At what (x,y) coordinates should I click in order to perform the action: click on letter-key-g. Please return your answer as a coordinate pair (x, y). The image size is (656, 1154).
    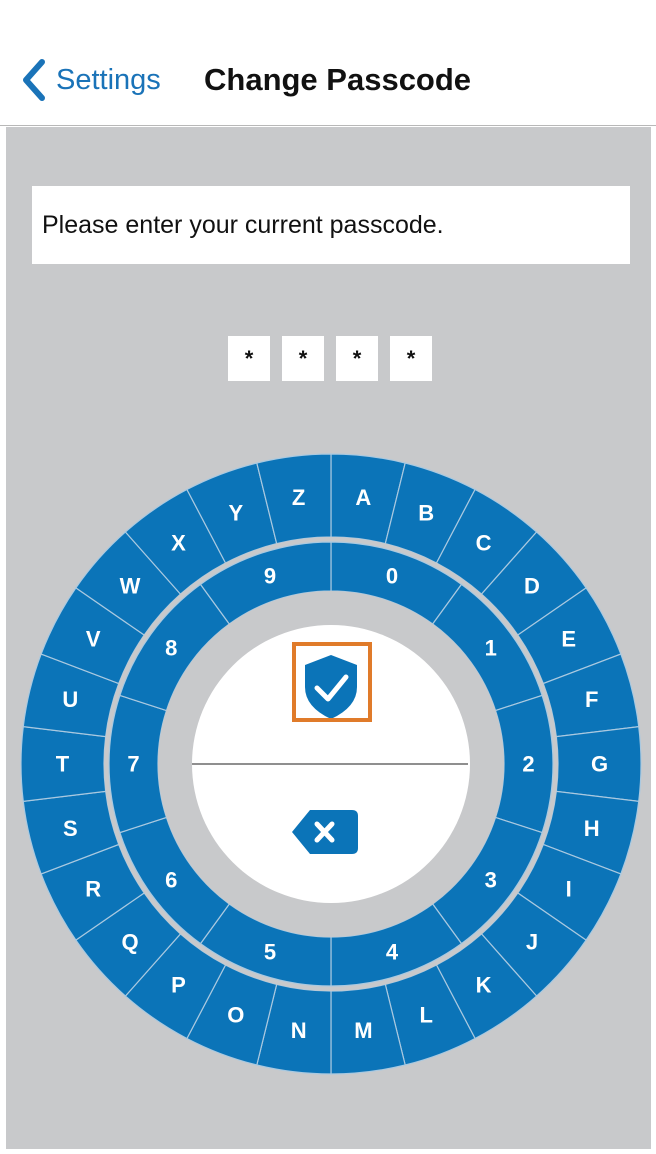
    Looking at the image, I should click on (598, 764).